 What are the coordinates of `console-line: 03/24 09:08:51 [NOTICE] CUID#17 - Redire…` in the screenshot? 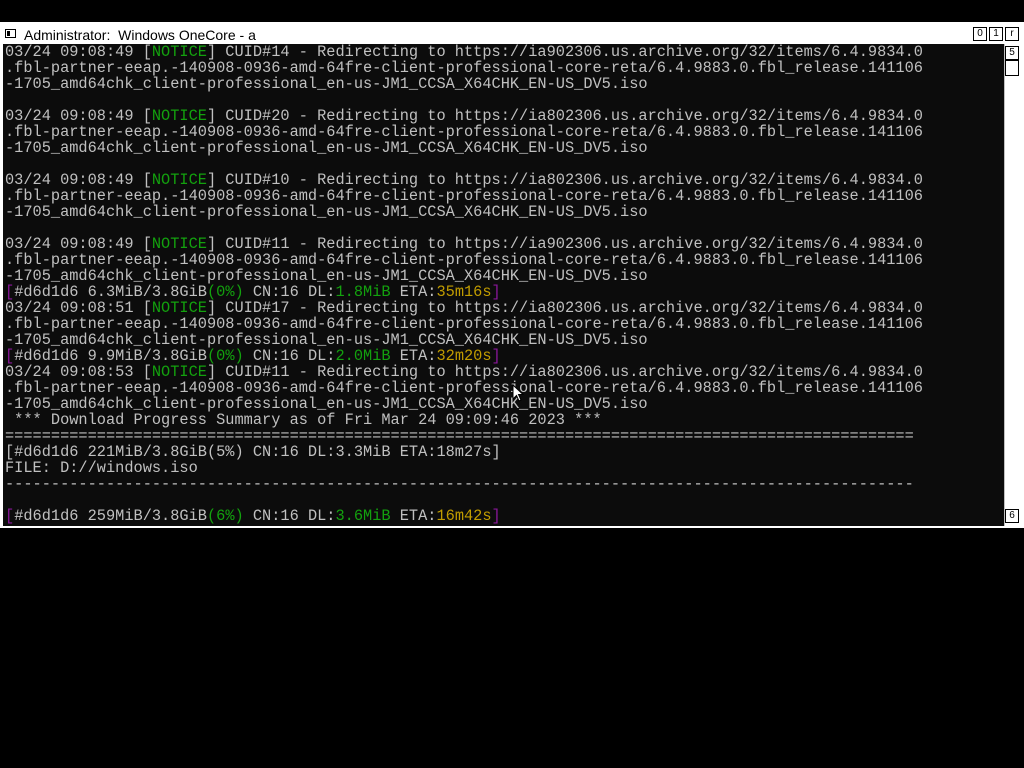 It's located at (503, 308).